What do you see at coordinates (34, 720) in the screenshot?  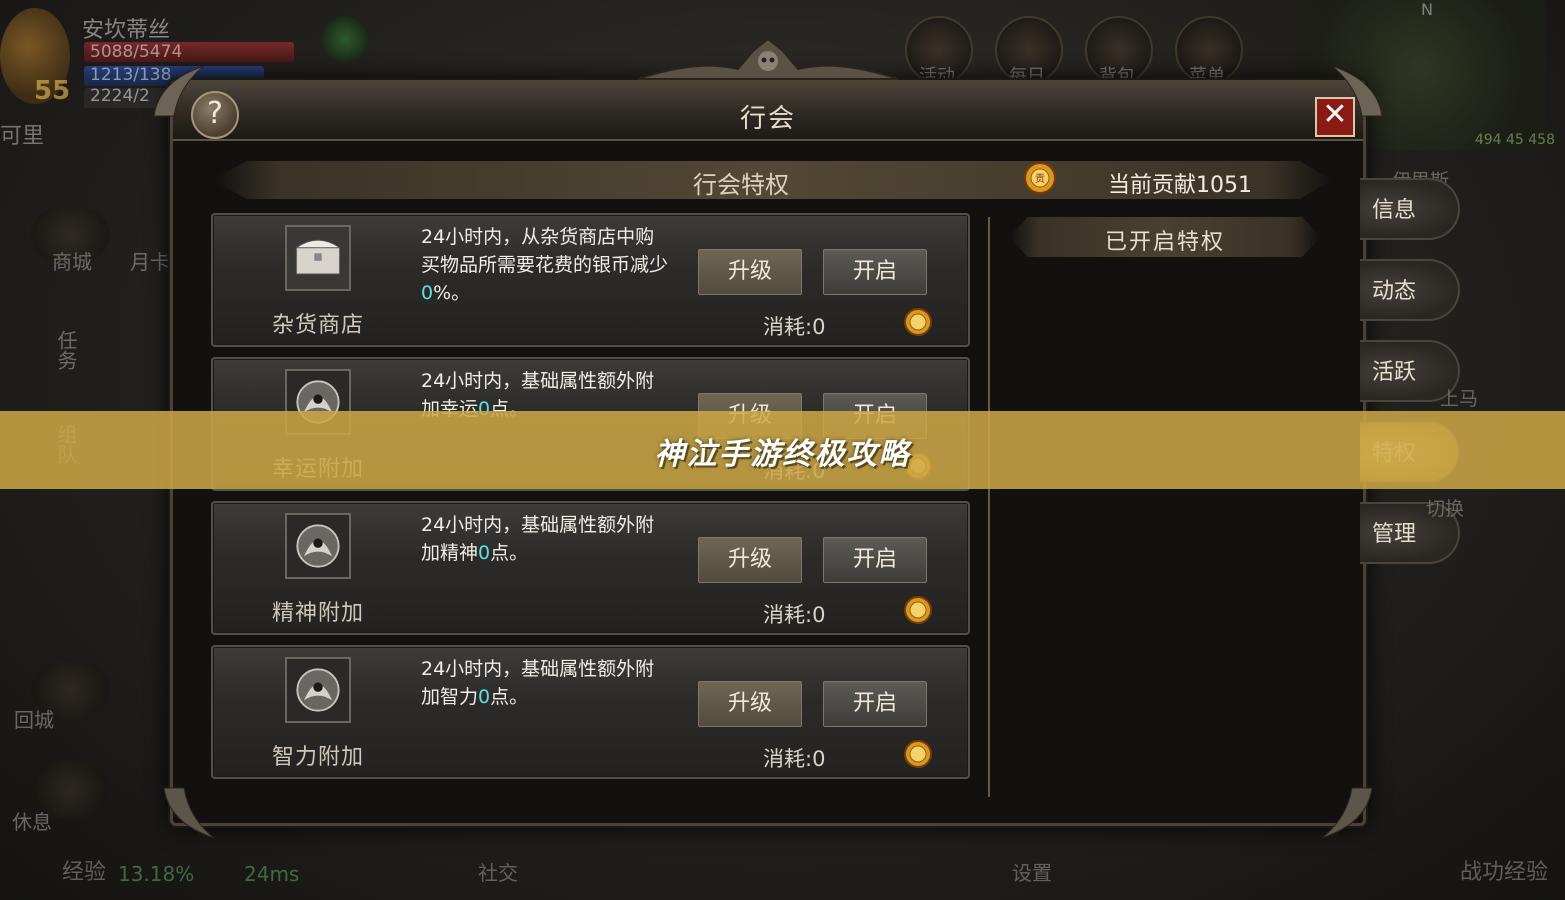 I see `return-city-label: 回城` at bounding box center [34, 720].